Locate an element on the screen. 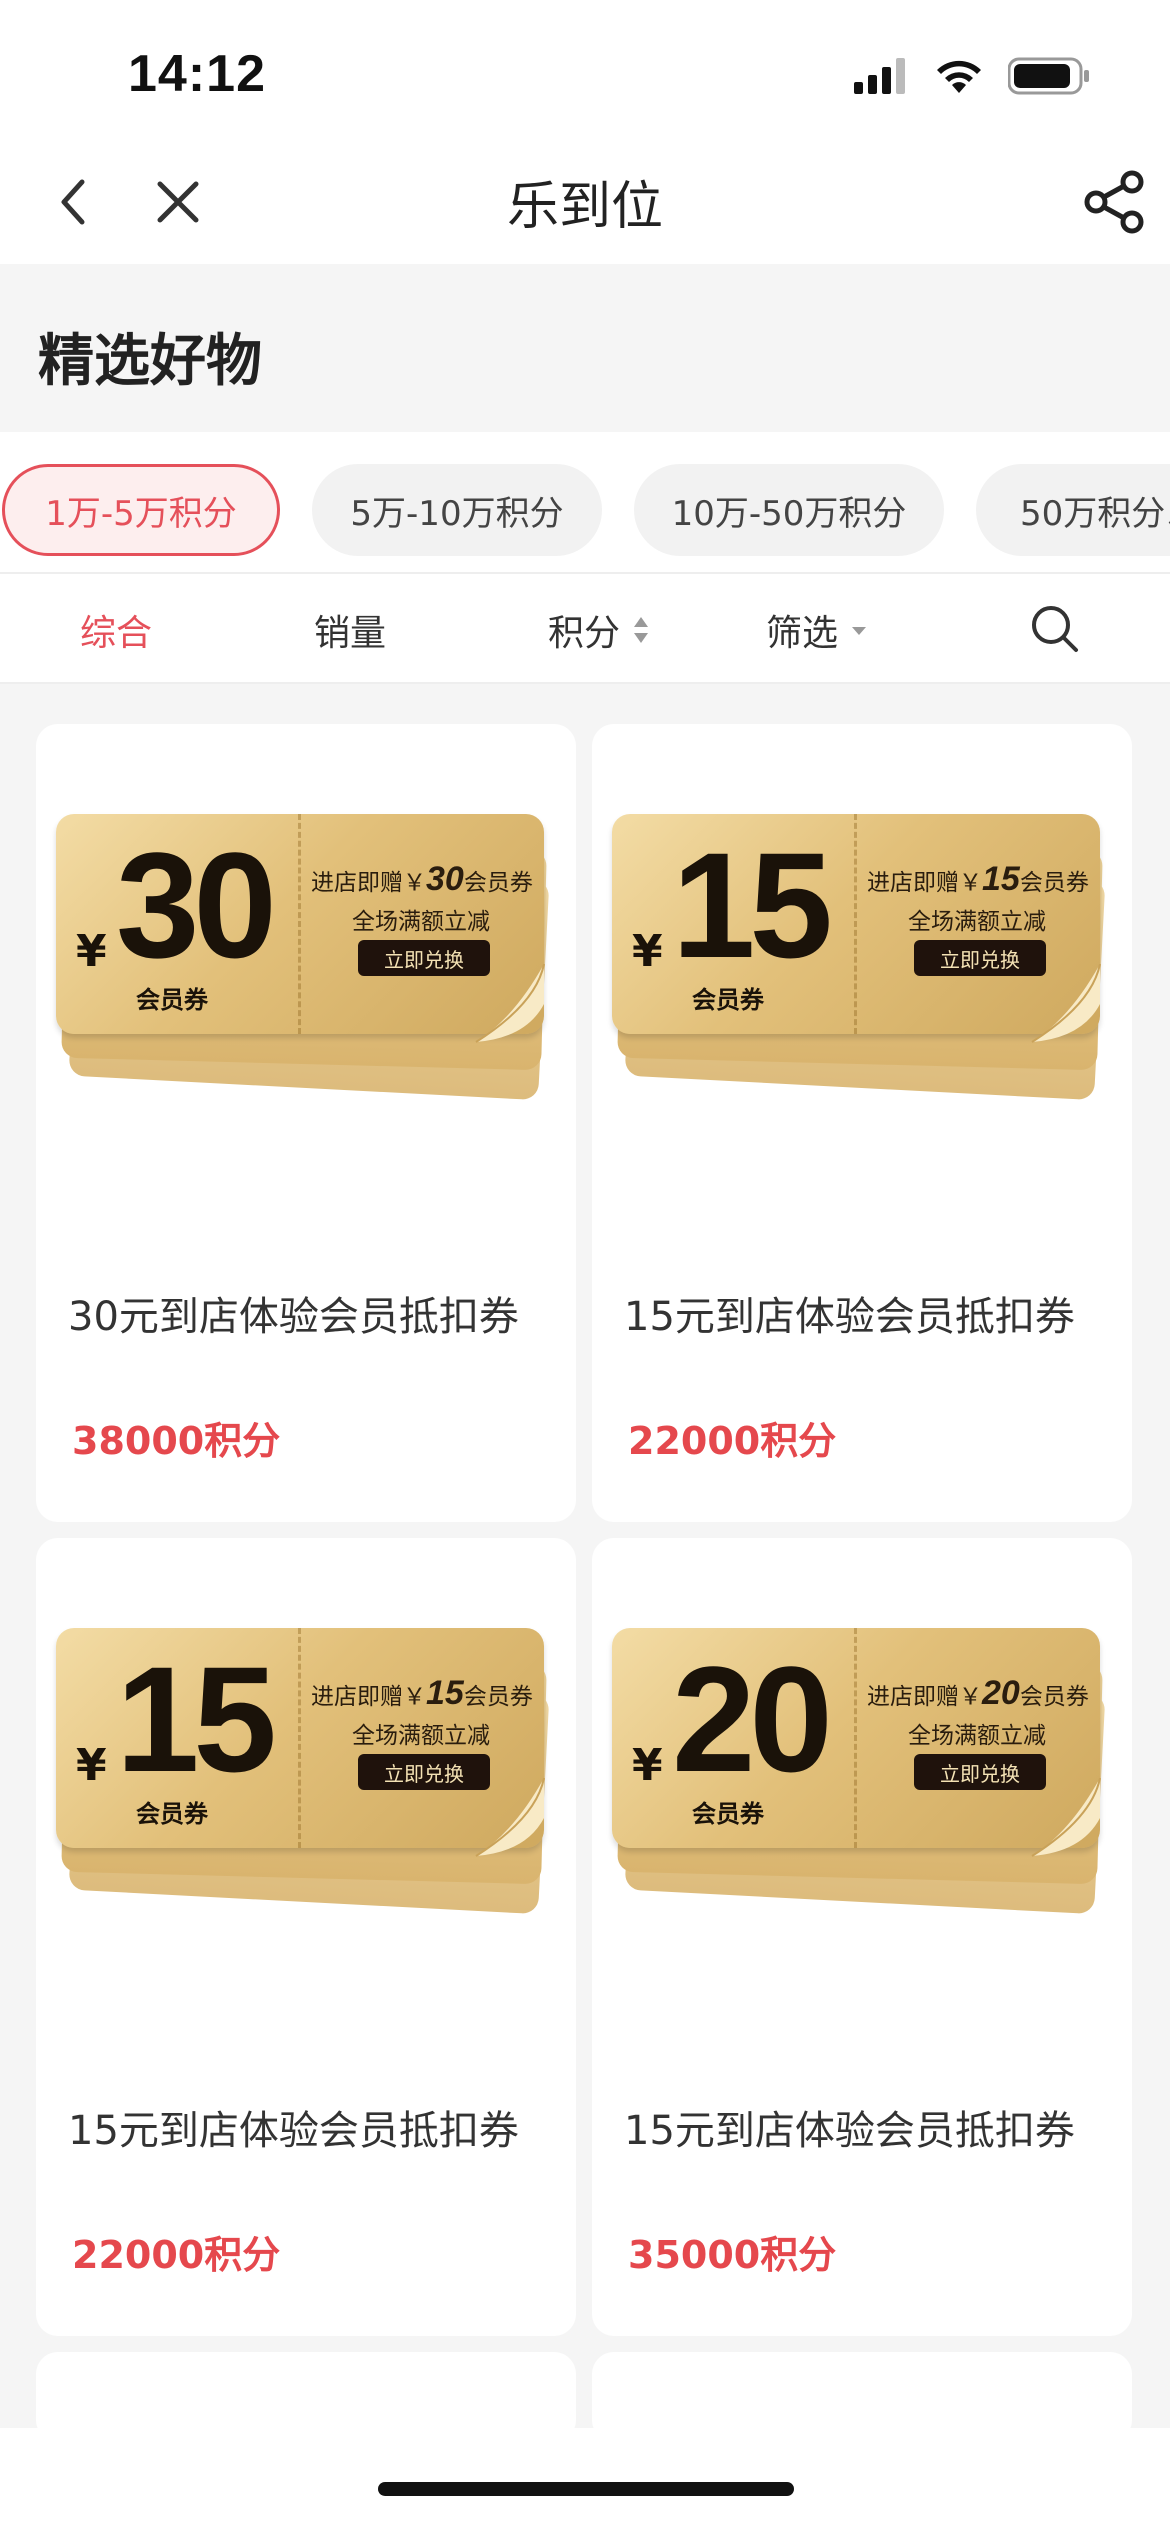 This screenshot has height=2532, width=1170. status-time: 14:12 is located at coordinates (197, 74).